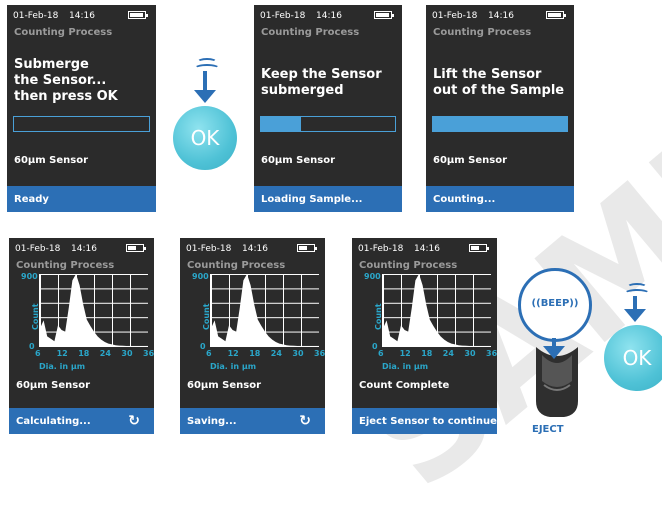 This screenshot has height=523, width=662. What do you see at coordinates (66, 96) in the screenshot?
I see `instruction-line: then press OK` at bounding box center [66, 96].